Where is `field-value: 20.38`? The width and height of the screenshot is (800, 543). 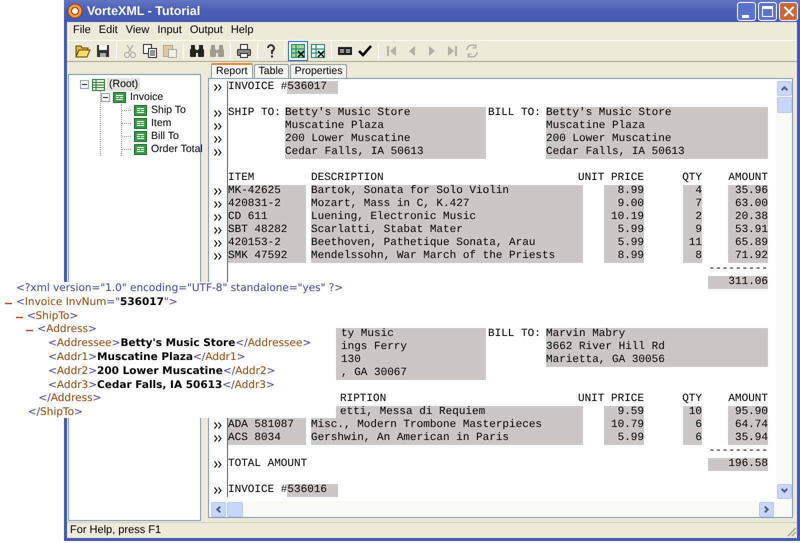 field-value: 20.38 is located at coordinates (748, 217).